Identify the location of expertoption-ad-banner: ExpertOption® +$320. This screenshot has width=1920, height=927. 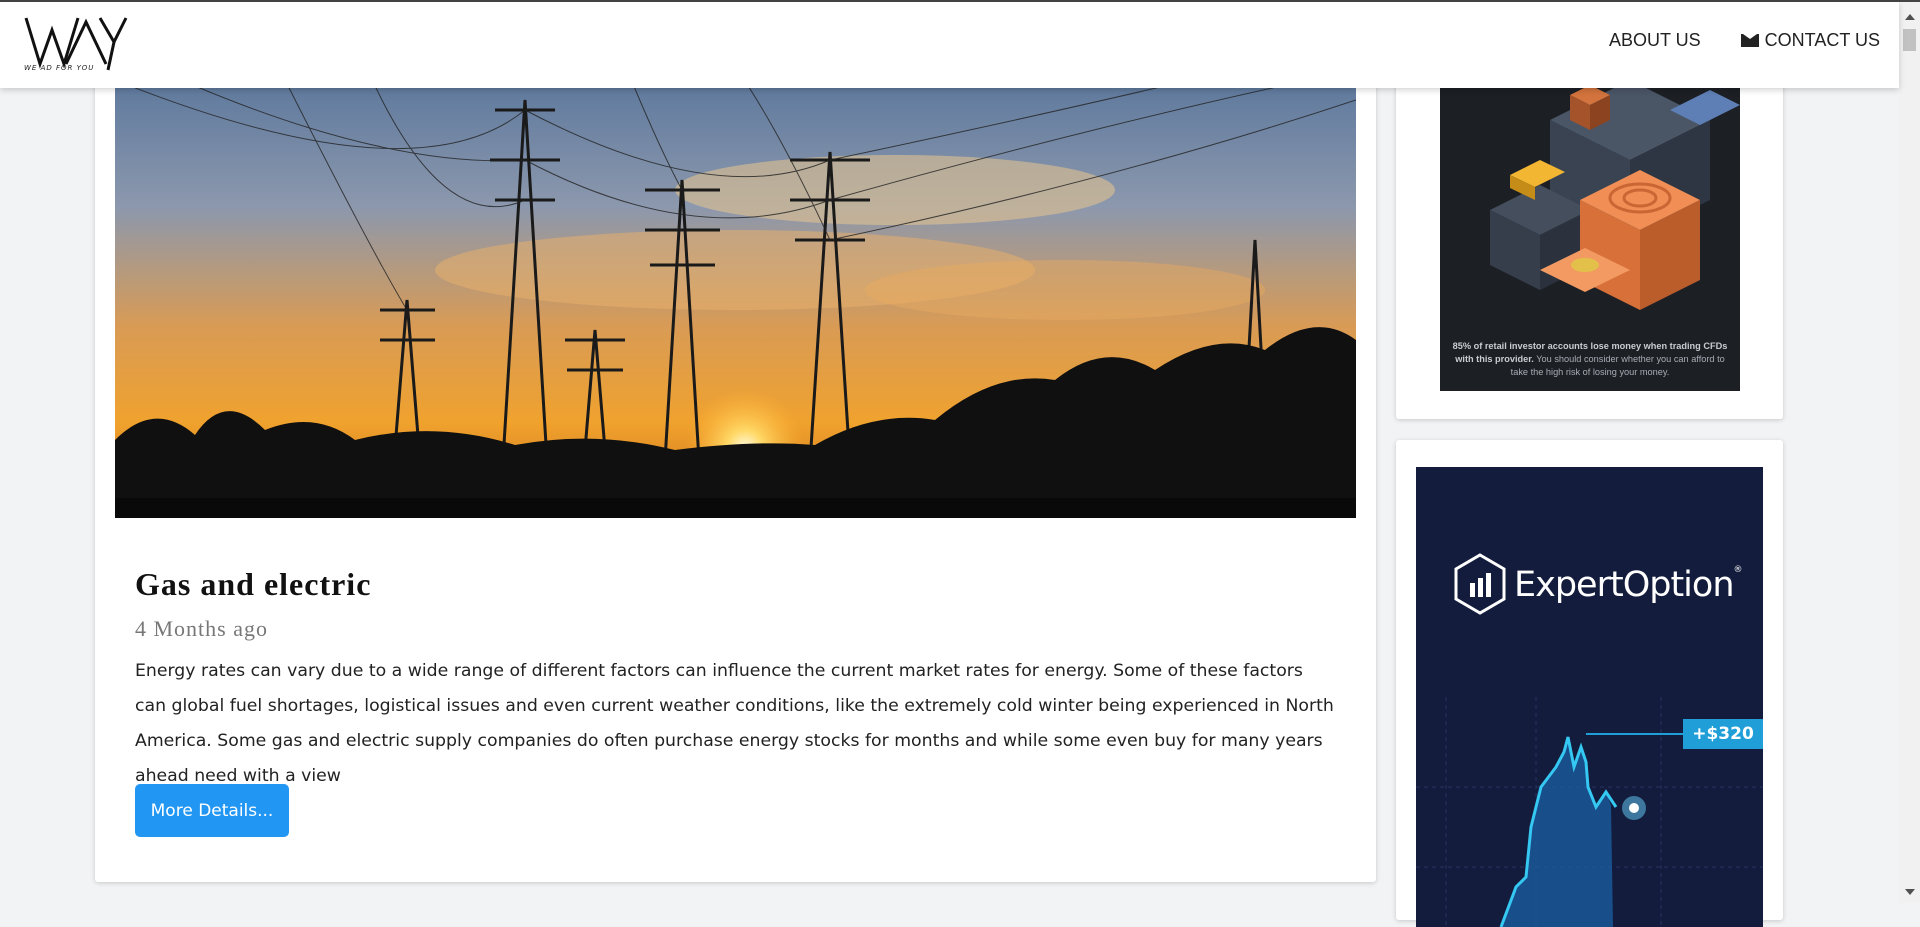
(1589, 697).